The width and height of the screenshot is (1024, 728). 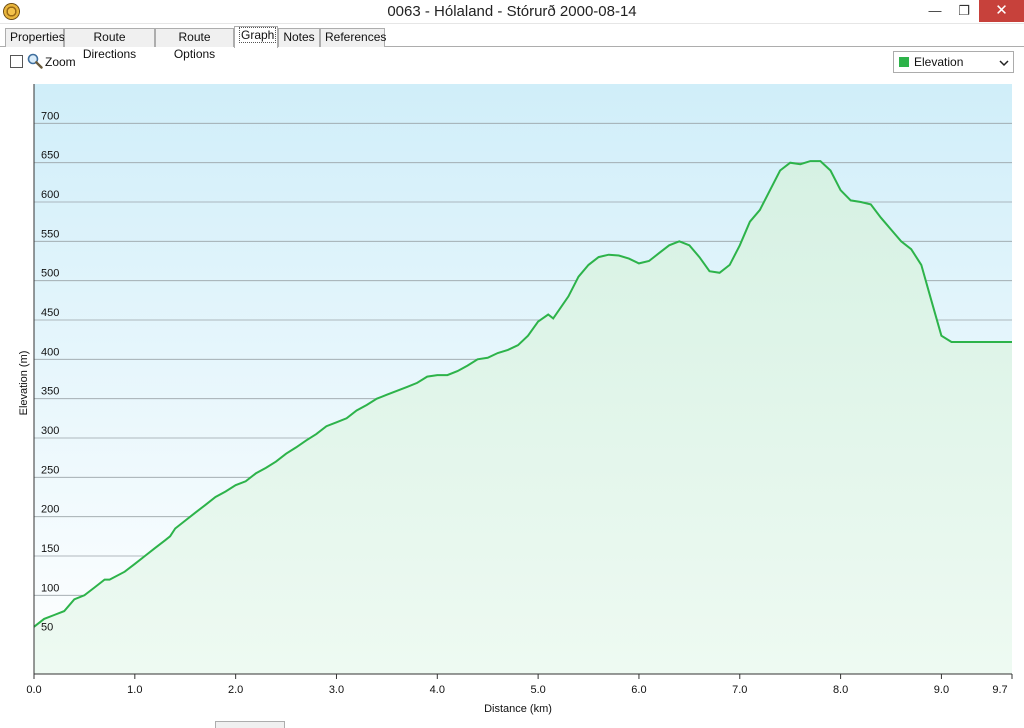 I want to click on x-tick-label: 9.0, so click(x=941, y=690).